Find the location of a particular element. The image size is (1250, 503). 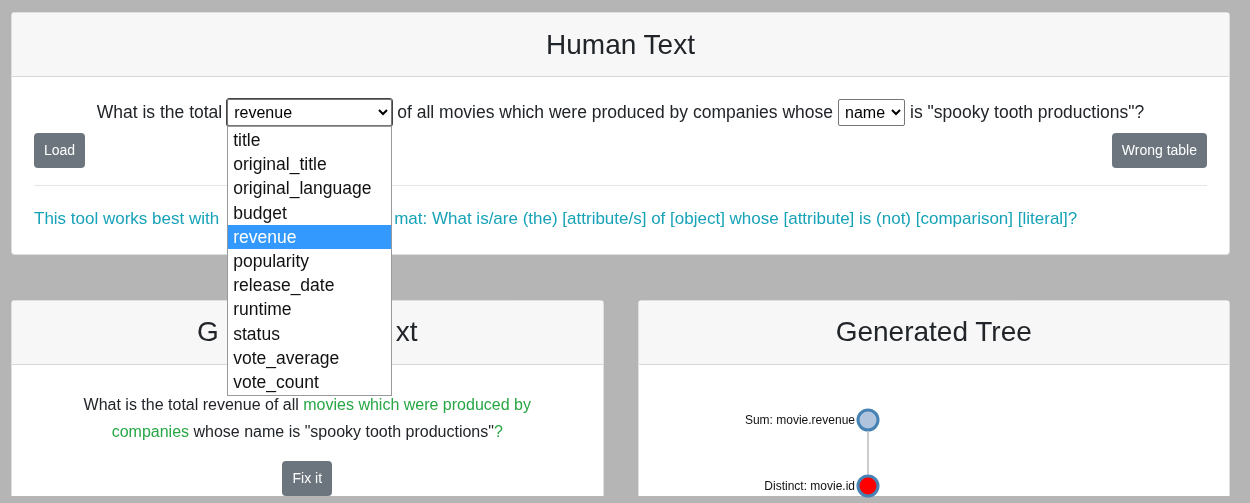

node-label: Sum: movie.revenue is located at coordinates (799, 419).